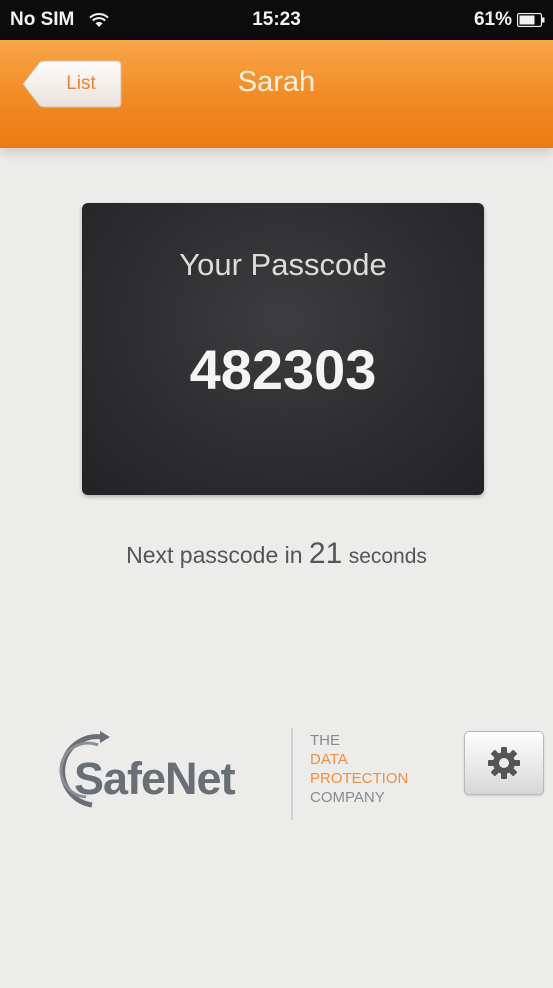 The height and width of the screenshot is (988, 553). I want to click on gear-icon, so click(504, 763).